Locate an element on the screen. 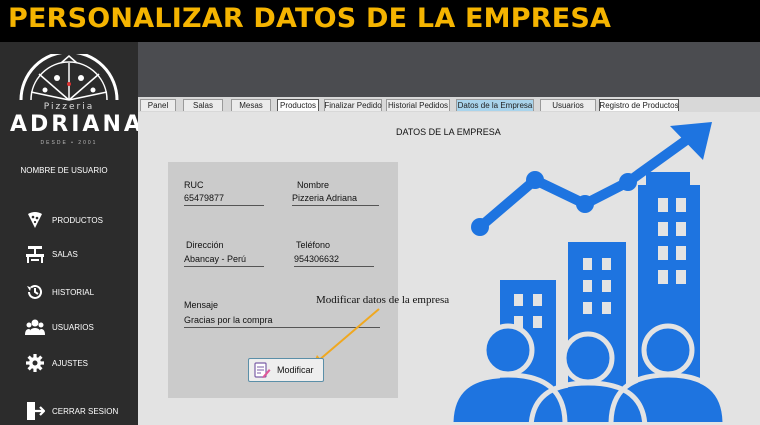 This screenshot has height=425, width=760. sidebar-item-ajustes: AJUSTES is located at coordinates (56, 363).